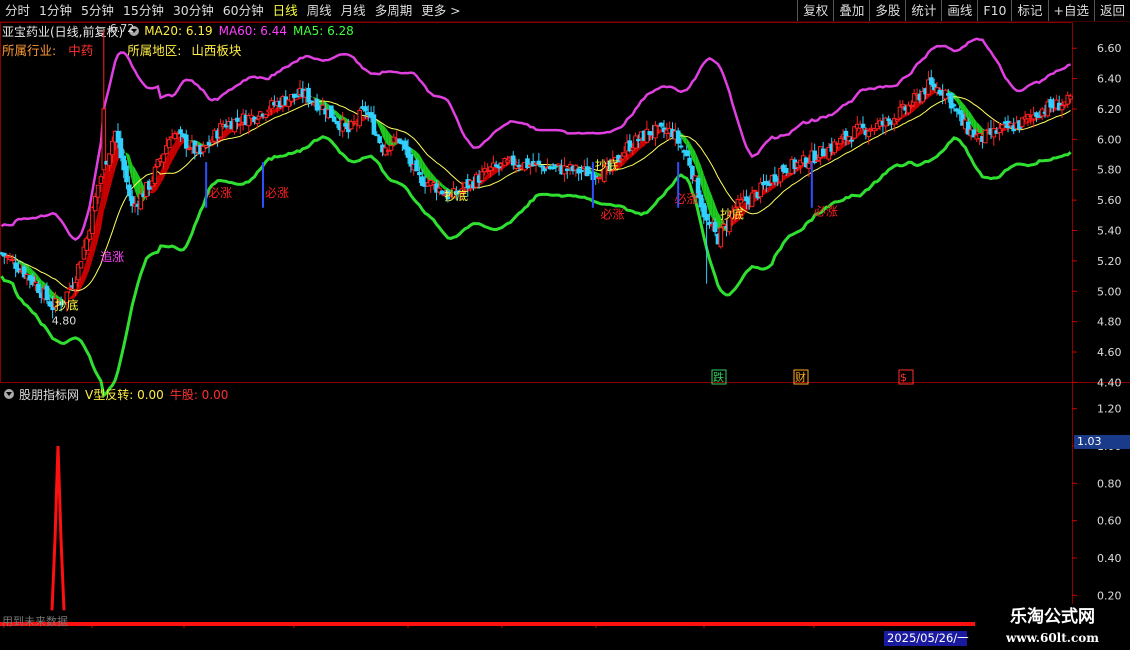 Image resolution: width=1130 pixels, height=650 pixels. What do you see at coordinates (393, 10) in the screenshot?
I see `period-tab-9: 多周期` at bounding box center [393, 10].